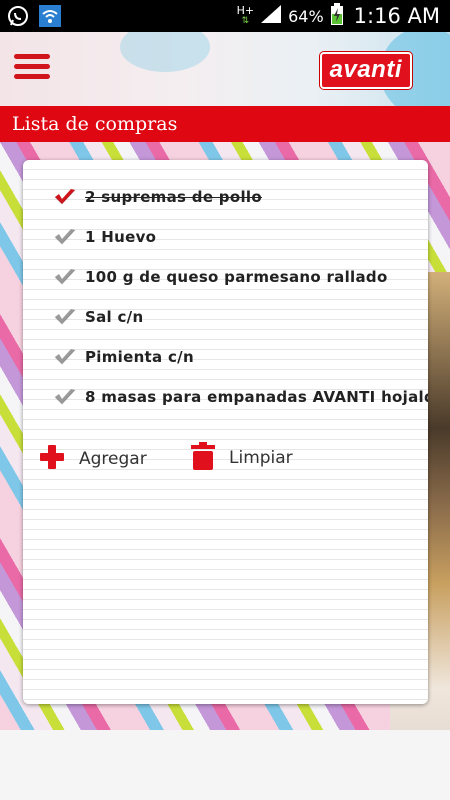  I want to click on battery-icon, so click(337, 16).